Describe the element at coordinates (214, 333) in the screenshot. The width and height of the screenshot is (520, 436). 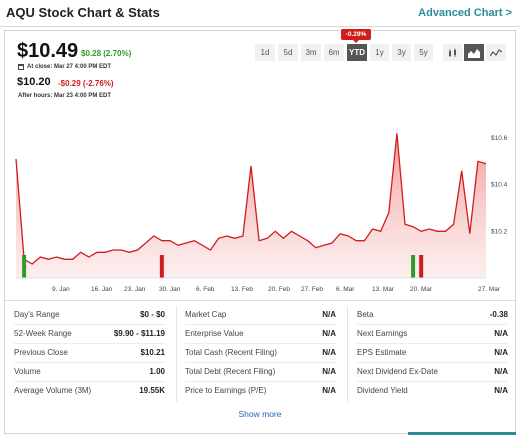
I see `stat-label: Enterprise Value` at that location.